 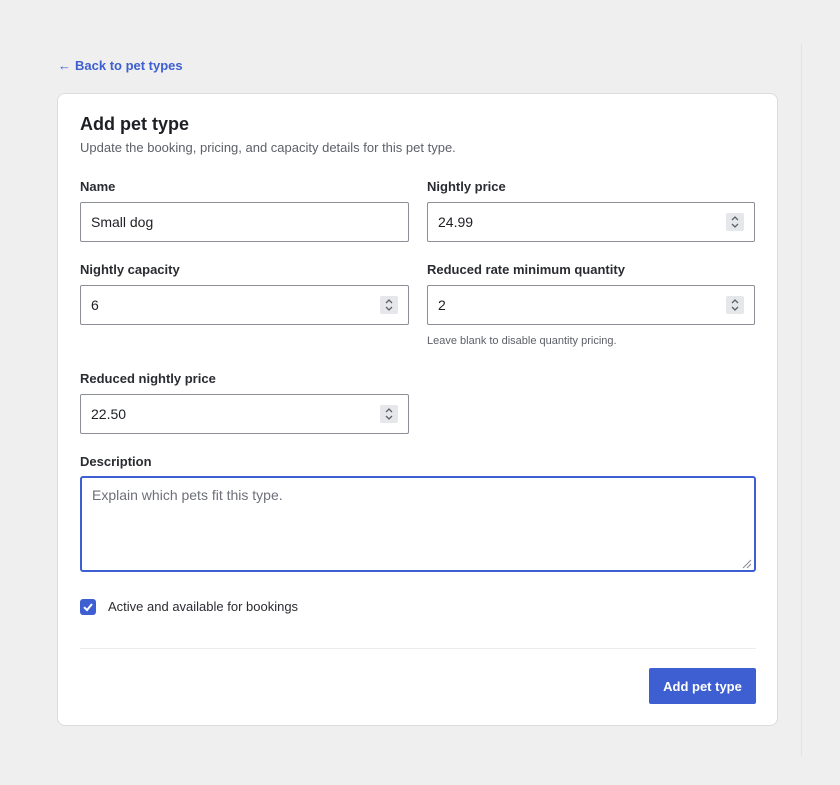 What do you see at coordinates (148, 378) in the screenshot?
I see `reduced-nightly-price-label: Reduced nightly price` at bounding box center [148, 378].